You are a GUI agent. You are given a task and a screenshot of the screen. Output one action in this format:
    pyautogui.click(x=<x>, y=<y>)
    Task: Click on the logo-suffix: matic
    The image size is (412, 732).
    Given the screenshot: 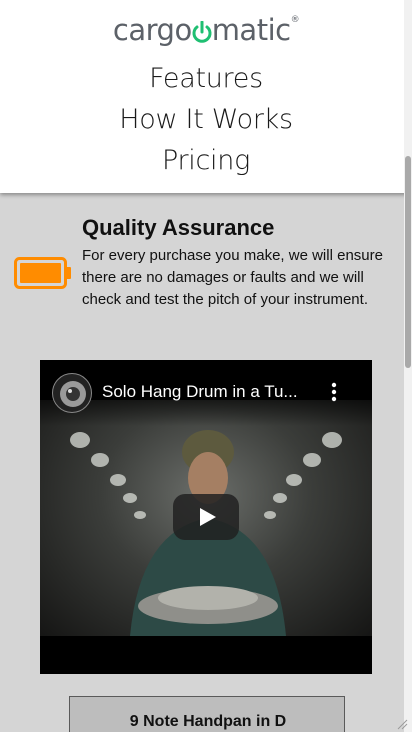 What is the action you would take?
    pyautogui.click(x=251, y=30)
    